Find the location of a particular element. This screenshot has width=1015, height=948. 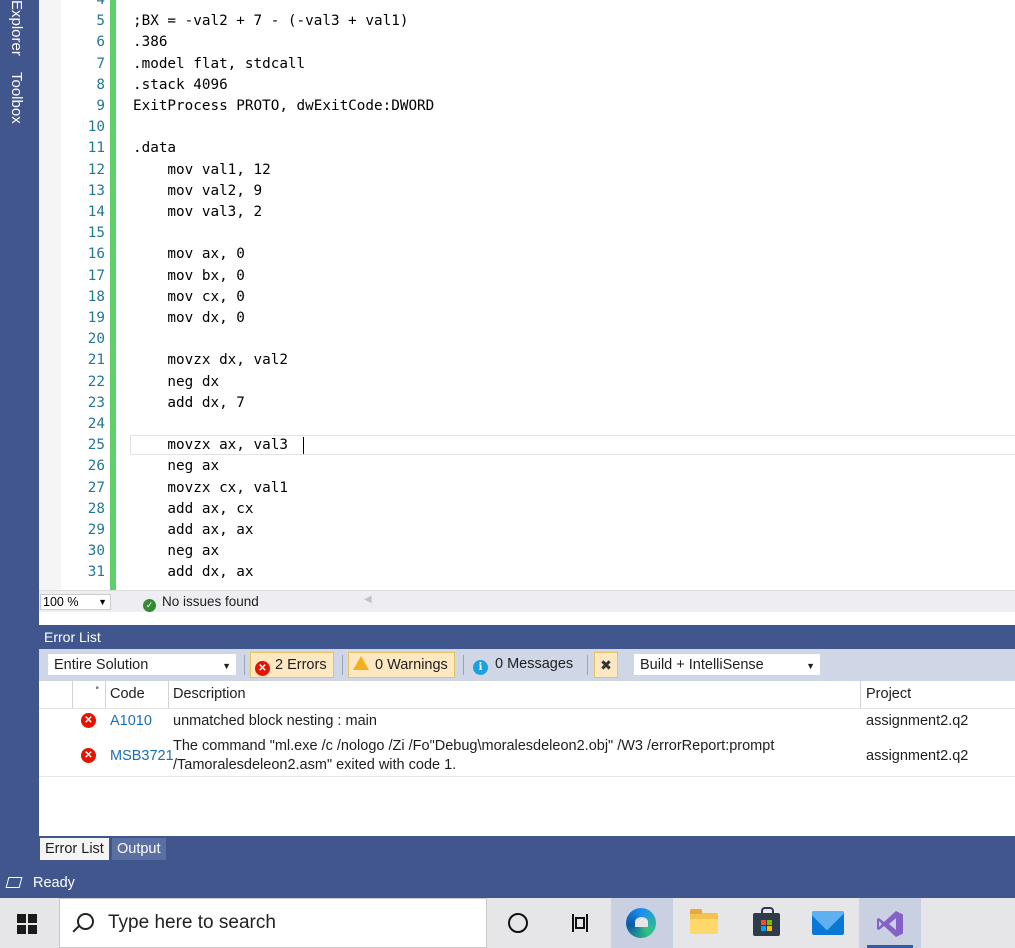

line-number: 8 is located at coordinates (100, 84).